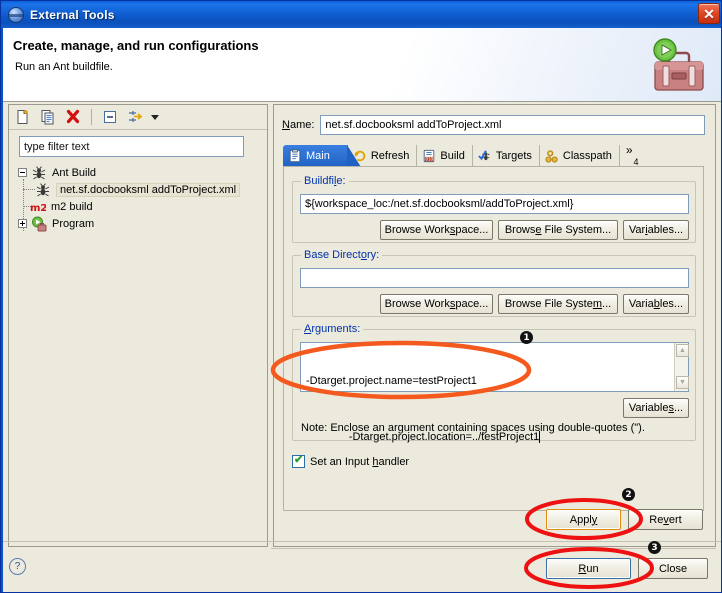 This screenshot has width=722, height=593. I want to click on arguments-scrollbar: ▲ ▼, so click(681, 367).